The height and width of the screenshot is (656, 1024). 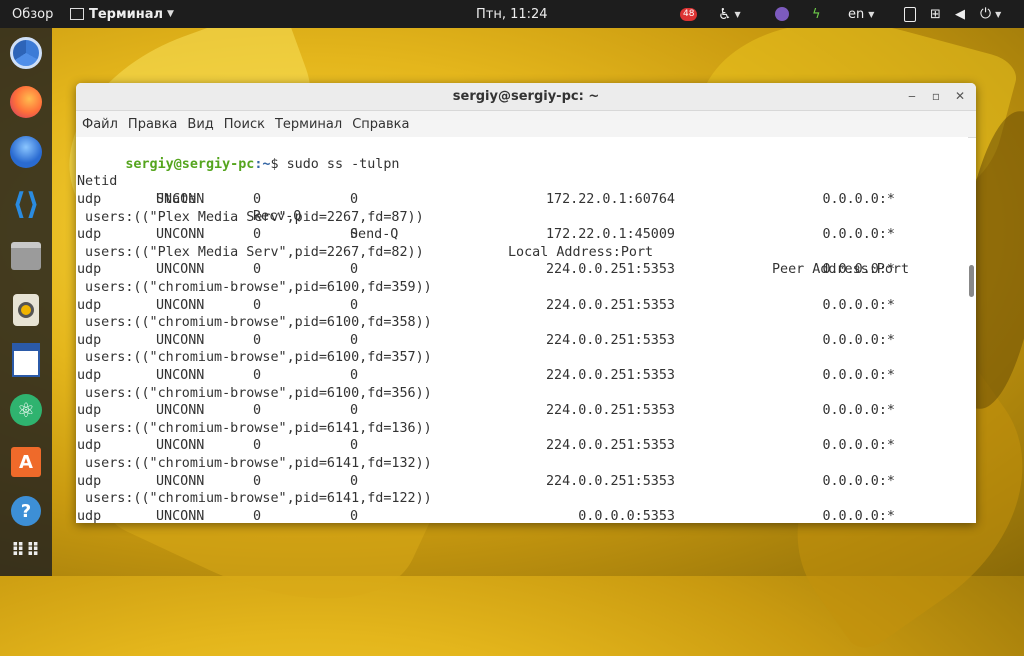 I want to click on clock: Птн, 11:24, so click(x=512, y=14).